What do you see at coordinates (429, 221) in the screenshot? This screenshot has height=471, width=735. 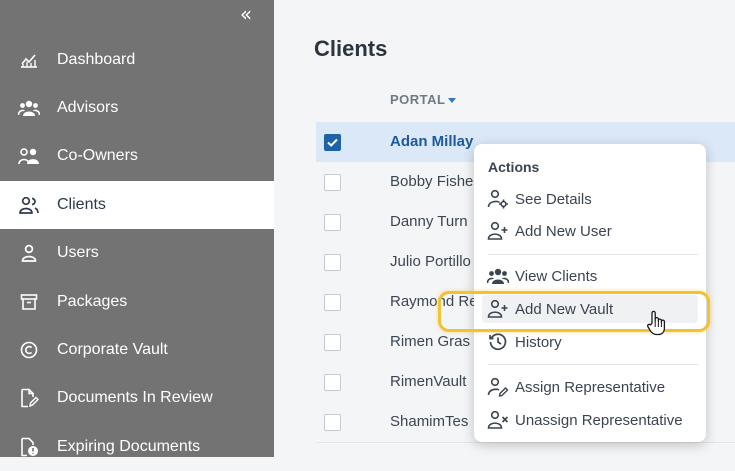 I see `client-name: Danny Turn` at bounding box center [429, 221].